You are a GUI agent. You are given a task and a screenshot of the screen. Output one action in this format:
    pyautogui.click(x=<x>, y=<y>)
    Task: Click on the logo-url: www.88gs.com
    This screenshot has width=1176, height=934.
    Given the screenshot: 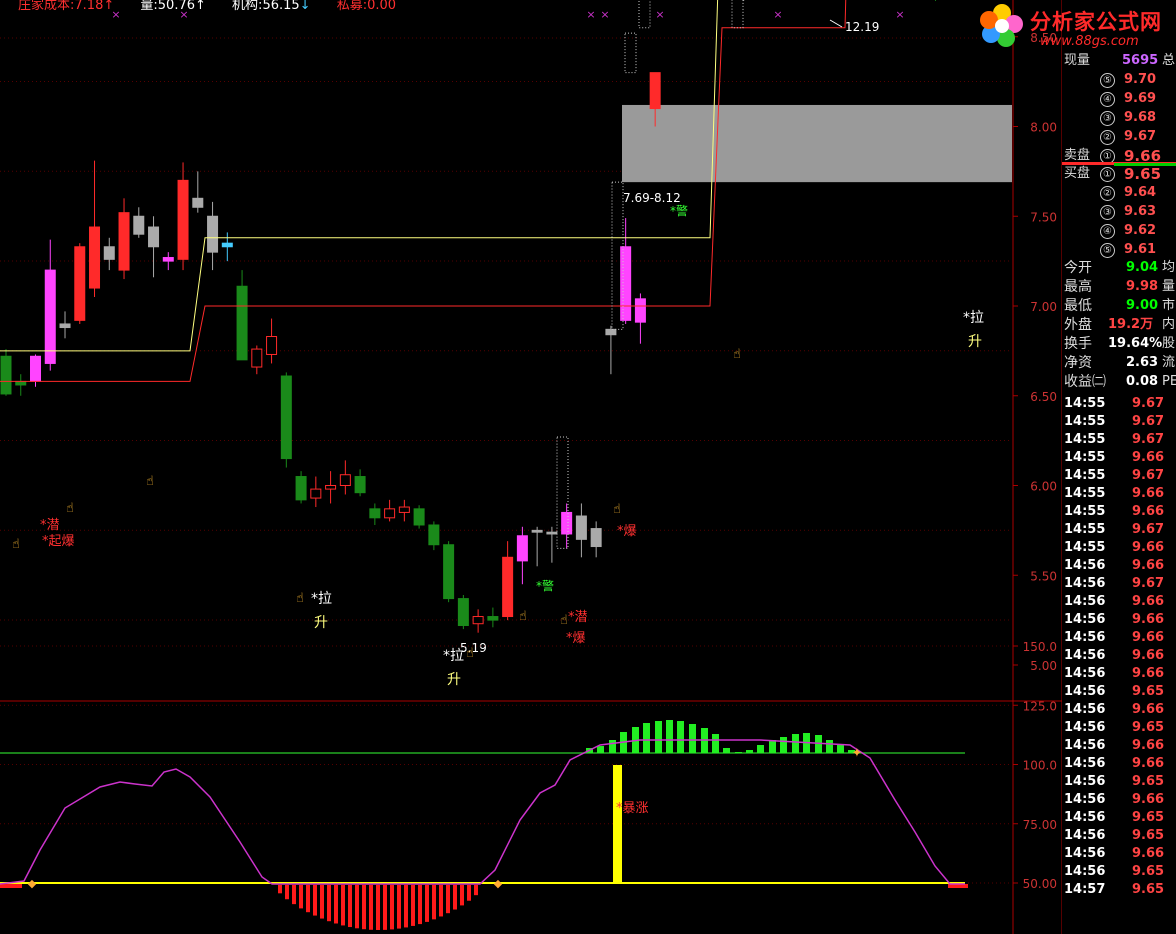 What is the action you would take?
    pyautogui.click(x=1089, y=41)
    